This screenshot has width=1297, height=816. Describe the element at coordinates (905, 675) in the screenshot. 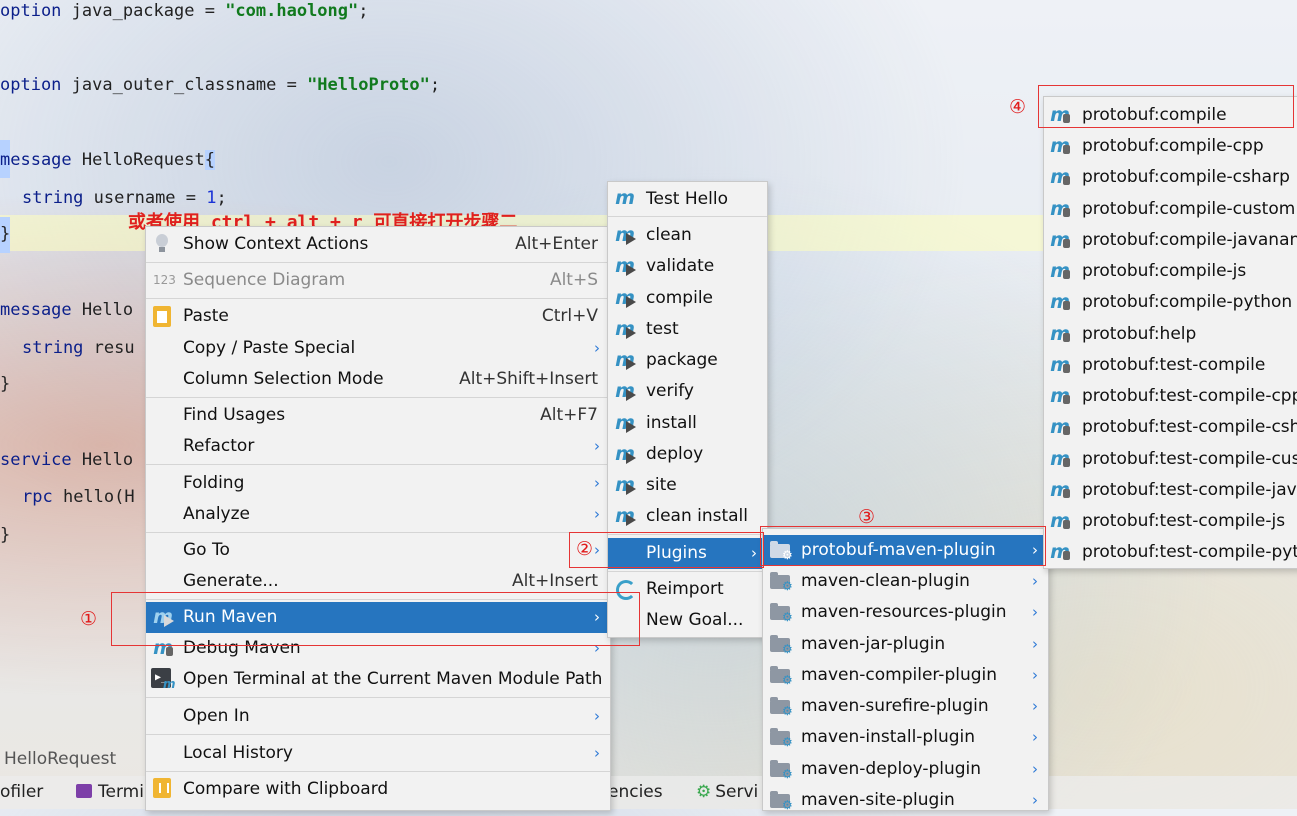

I see `plugin-maven-compiler-plugin: ⚙ maven-compiler-plugin ›` at that location.